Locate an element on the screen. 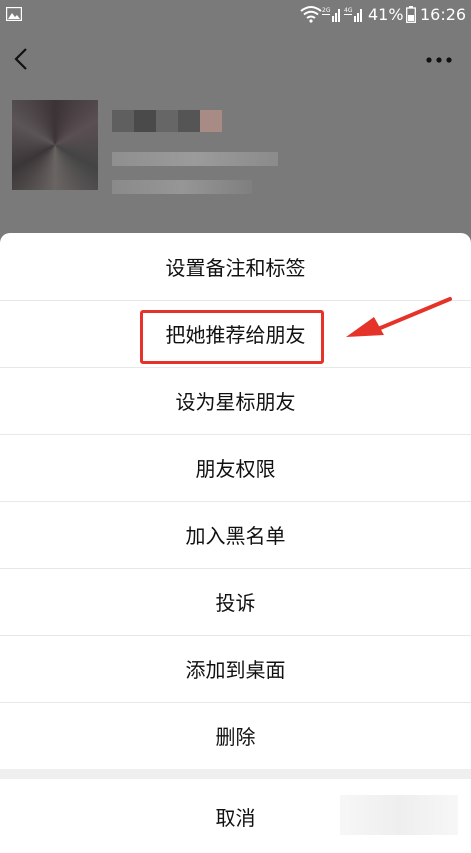 Image resolution: width=471 pixels, height=853 pixels. menu-item-label: 把她推荐给朋友 is located at coordinates (235, 335).